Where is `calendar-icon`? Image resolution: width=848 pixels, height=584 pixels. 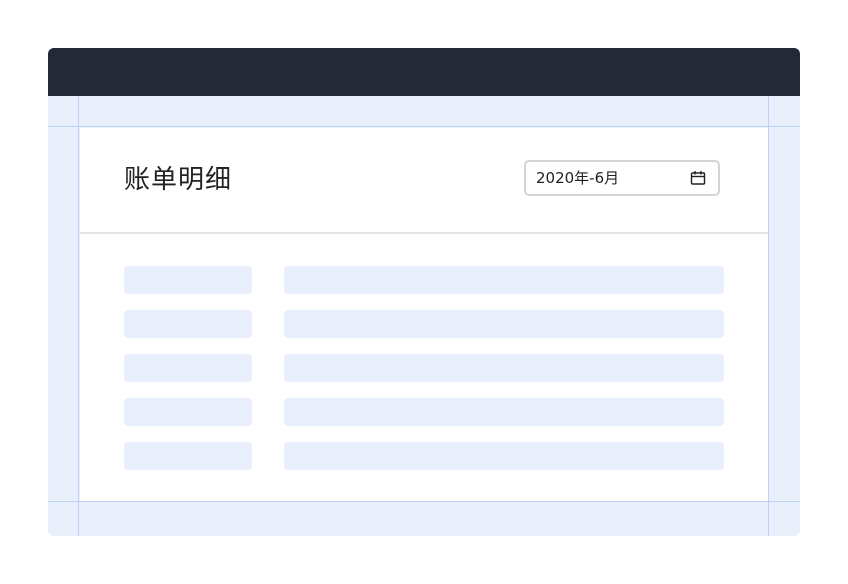 calendar-icon is located at coordinates (698, 178).